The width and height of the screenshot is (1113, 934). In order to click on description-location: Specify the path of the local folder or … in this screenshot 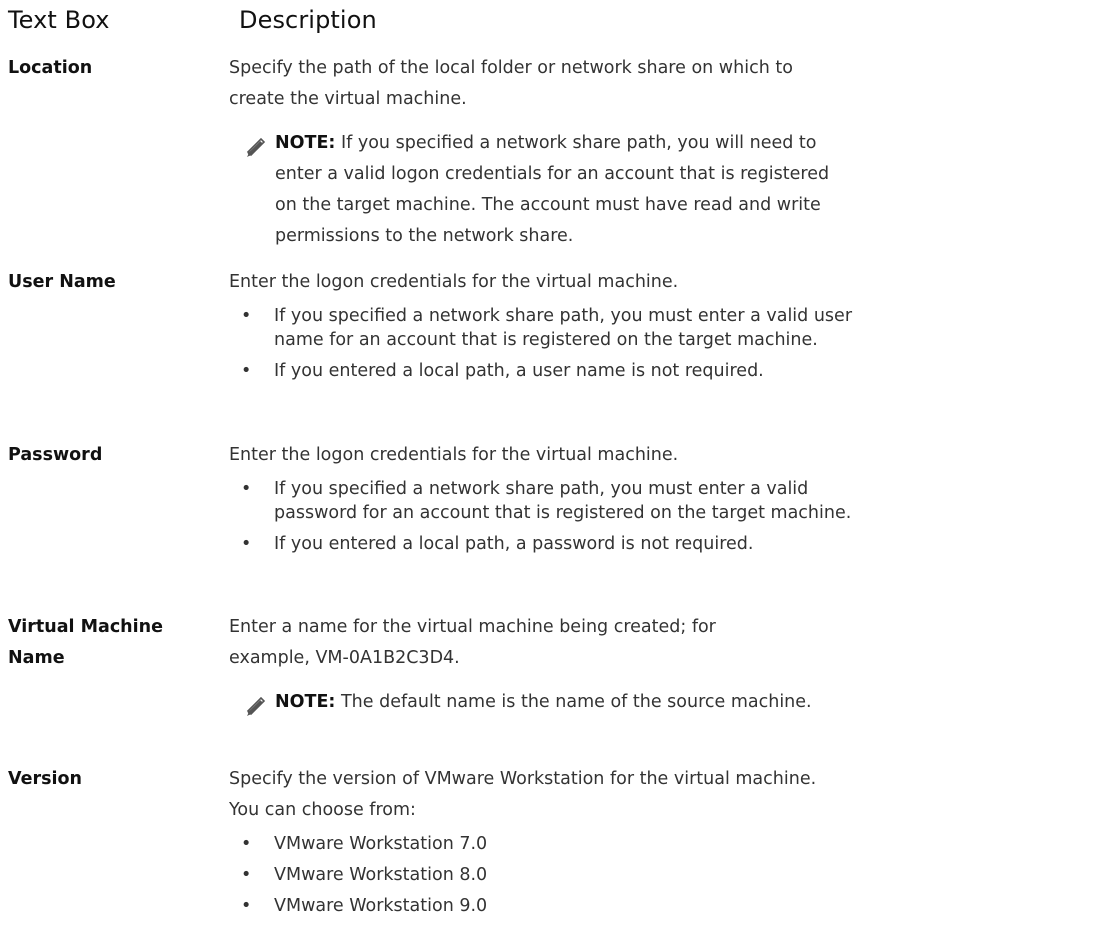, I will do `click(529, 152)`.